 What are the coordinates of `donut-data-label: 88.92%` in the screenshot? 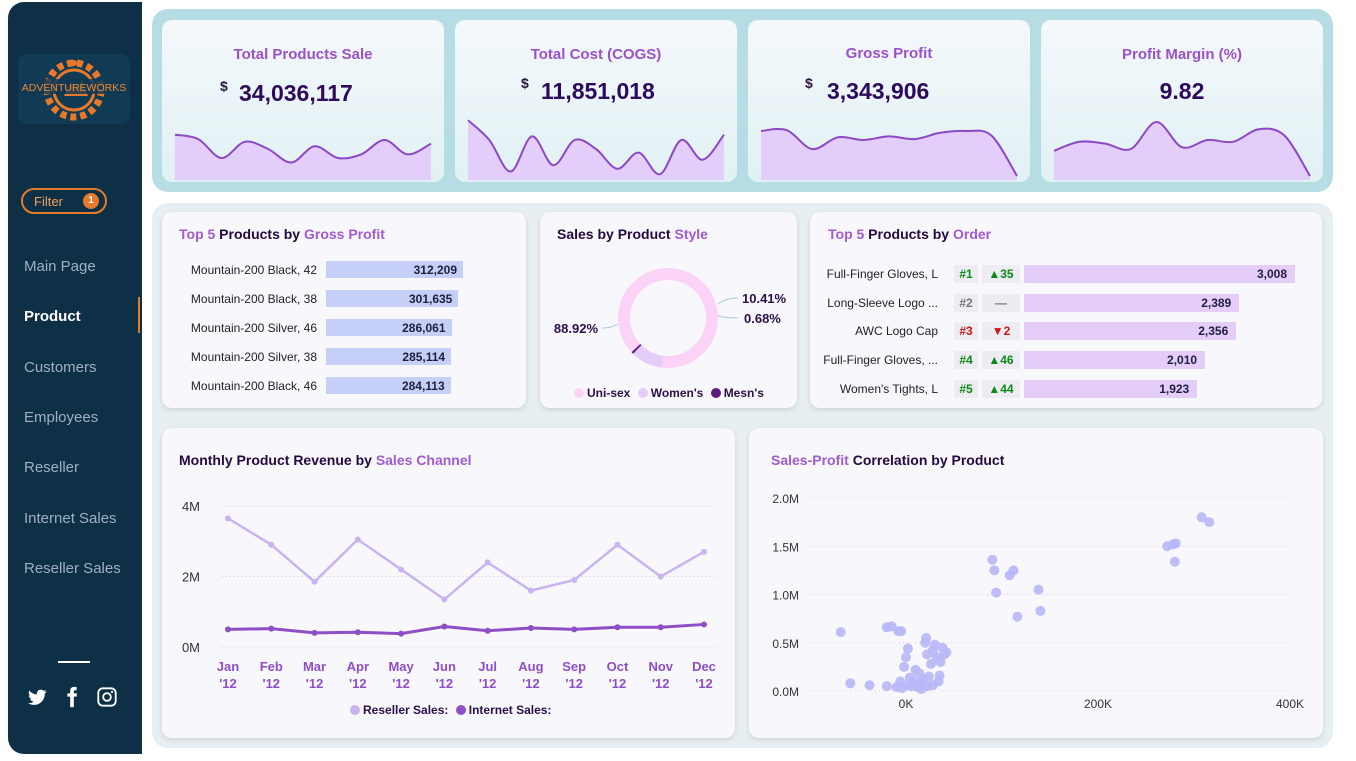 It's located at (576, 328).